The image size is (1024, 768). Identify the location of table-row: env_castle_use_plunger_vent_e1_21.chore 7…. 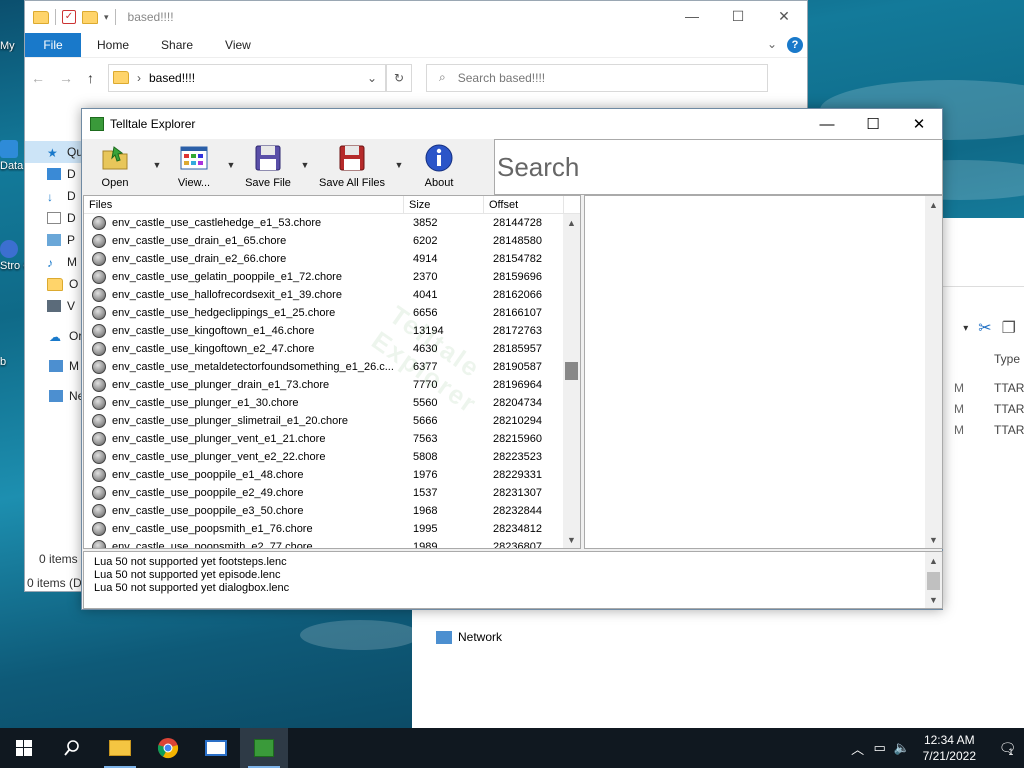
(332, 439).